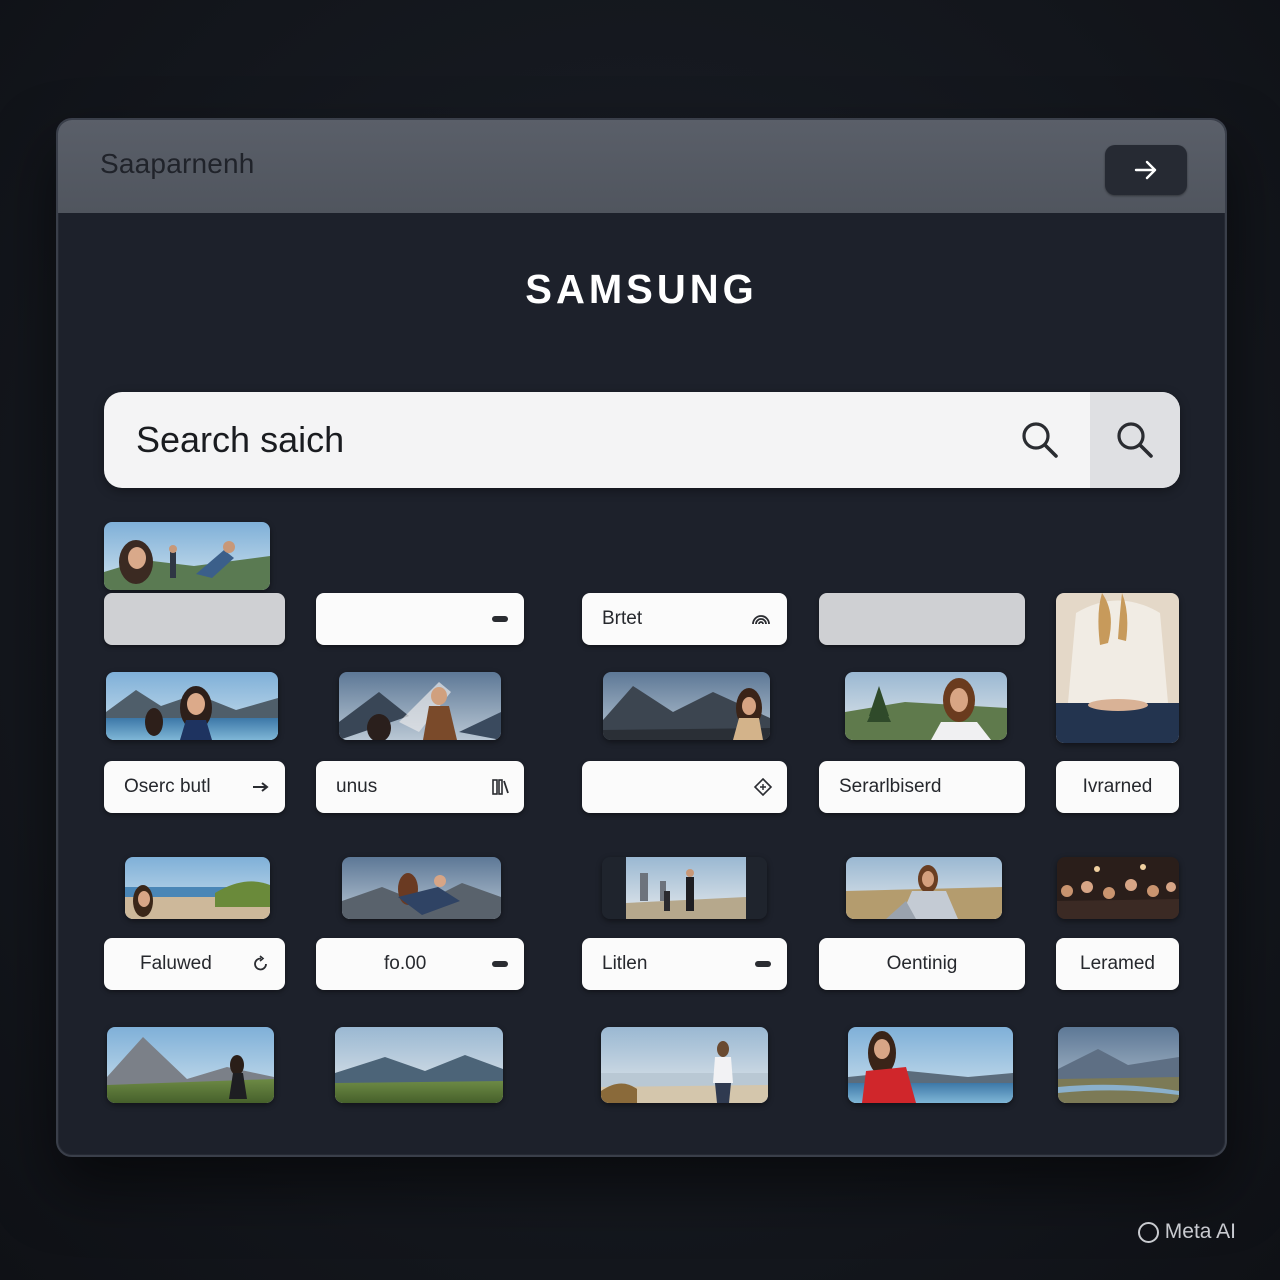 The width and height of the screenshot is (1280, 1280). I want to click on watermark-text: Meta AI, so click(1200, 1231).